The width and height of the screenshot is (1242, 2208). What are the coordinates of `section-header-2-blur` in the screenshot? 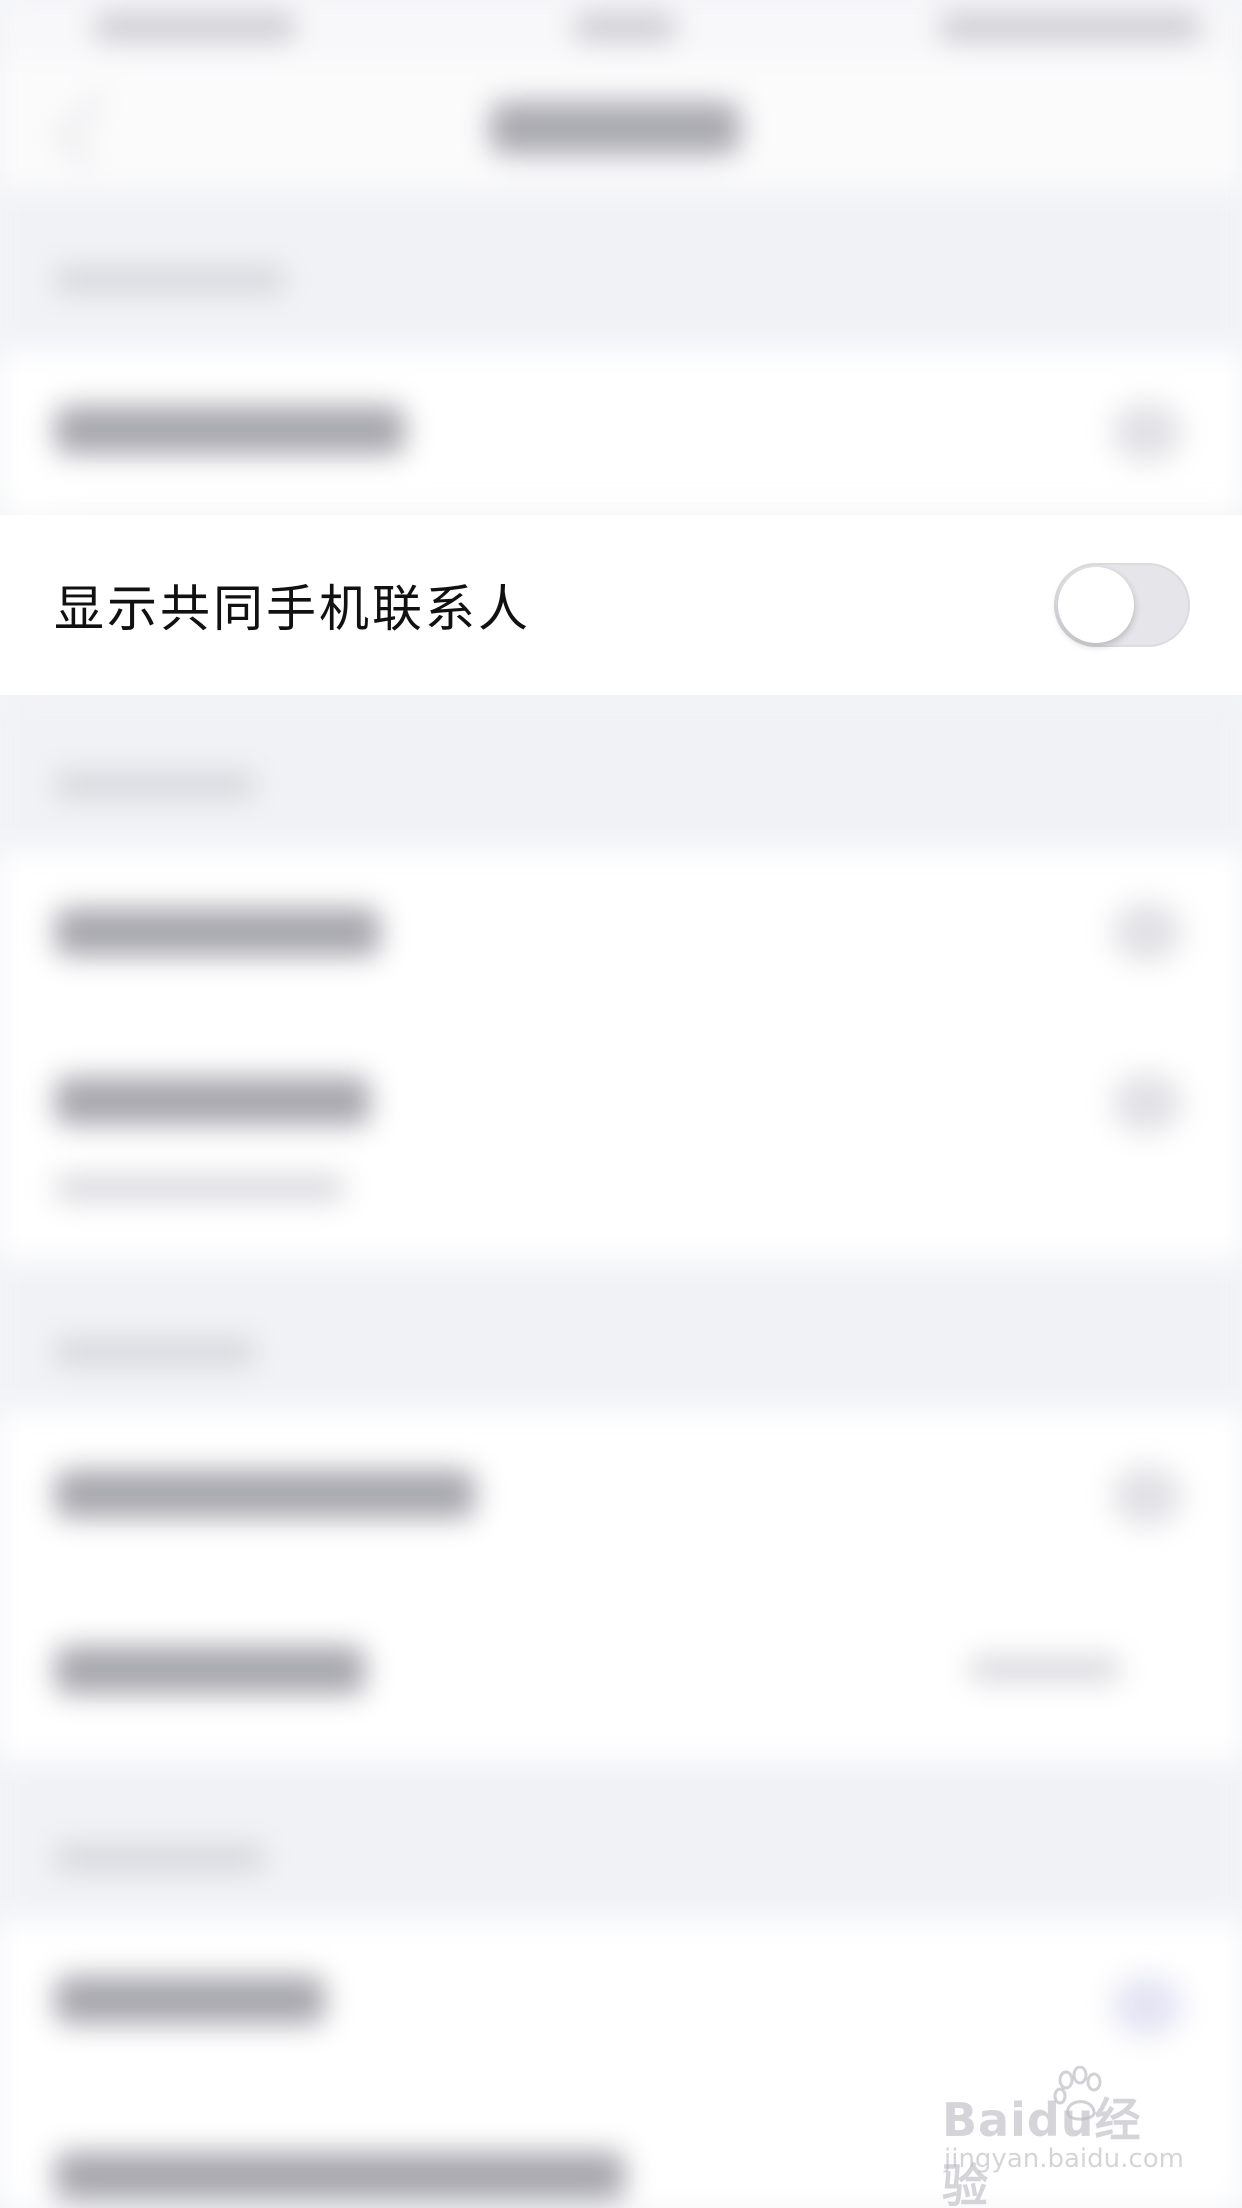 It's located at (155, 785).